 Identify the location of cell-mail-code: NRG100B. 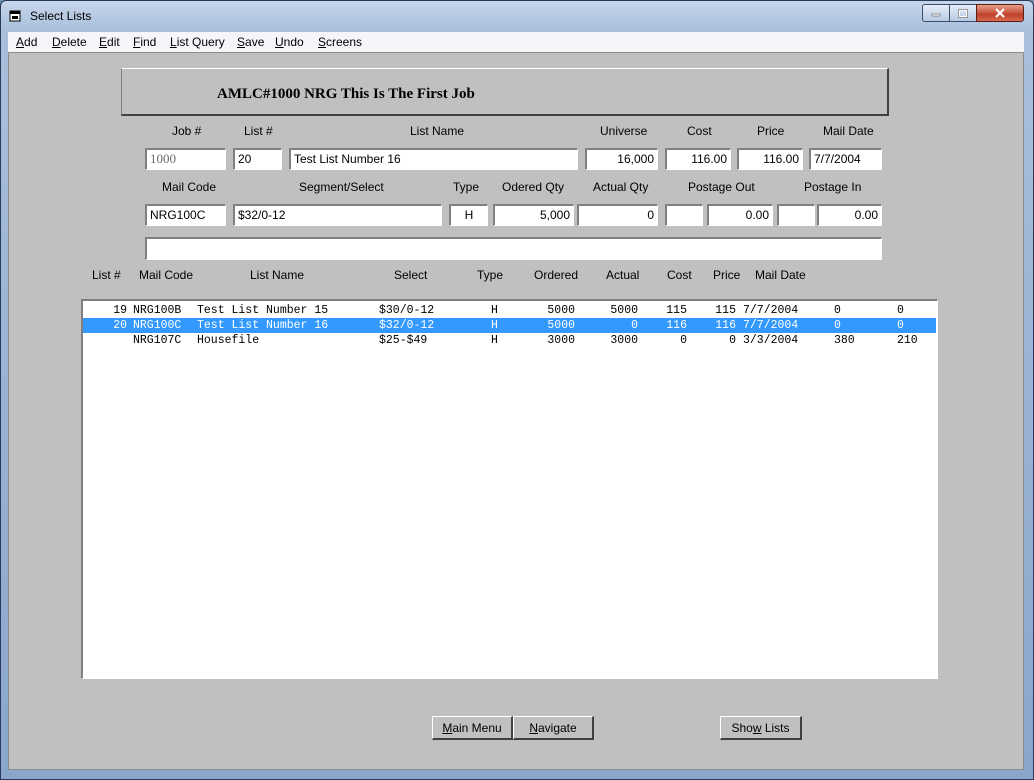
(157, 310).